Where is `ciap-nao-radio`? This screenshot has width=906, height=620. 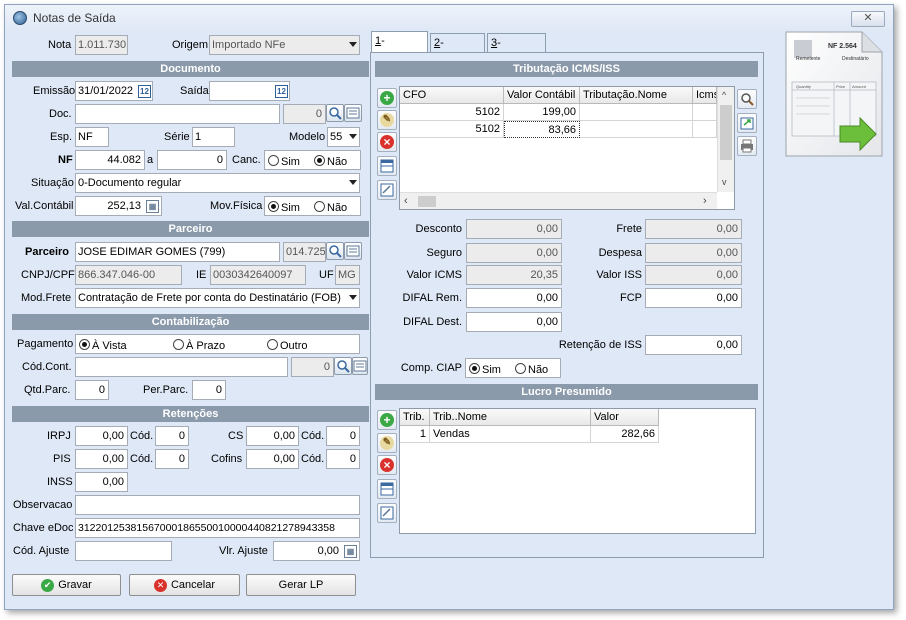
ciap-nao-radio is located at coordinates (520, 368).